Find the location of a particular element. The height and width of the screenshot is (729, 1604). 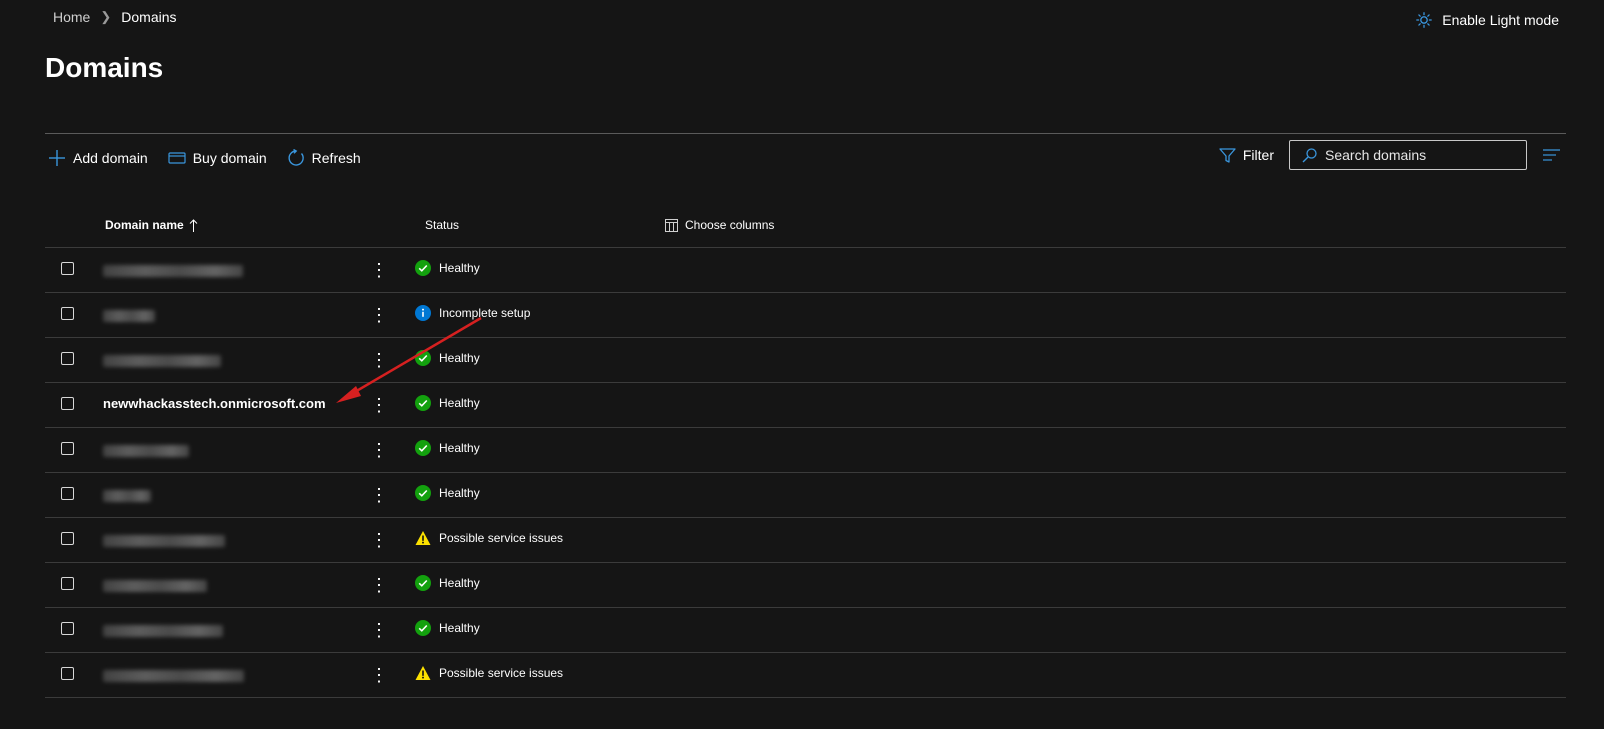

toolbar-right: Filter is located at coordinates (1390, 155).